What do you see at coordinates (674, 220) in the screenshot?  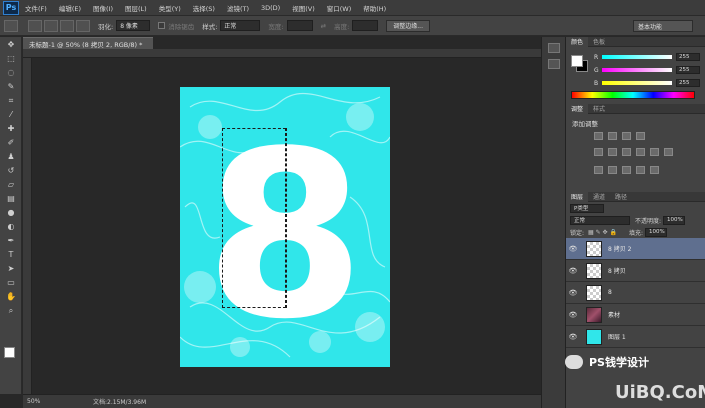 I see `opacity-input: 100%` at bounding box center [674, 220].